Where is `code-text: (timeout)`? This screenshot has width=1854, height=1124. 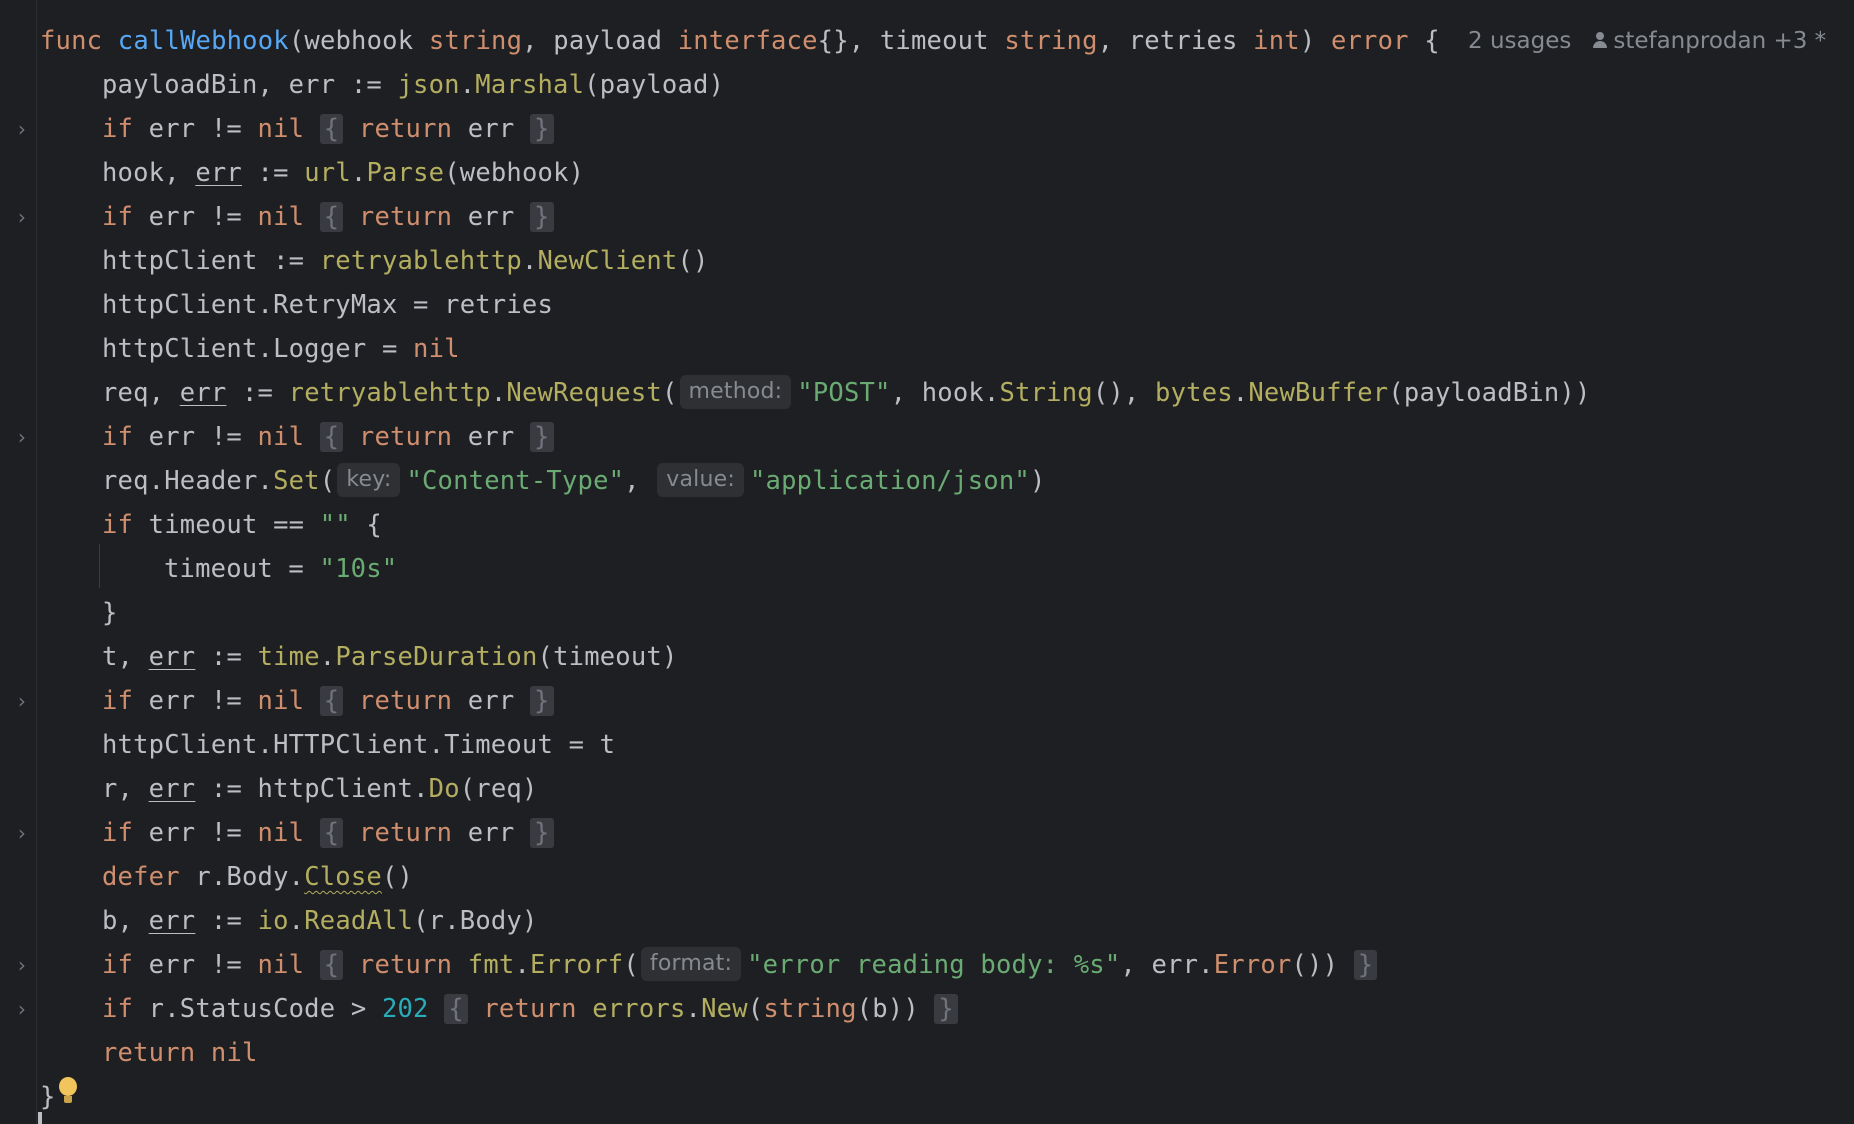 code-text: (timeout) is located at coordinates (607, 657).